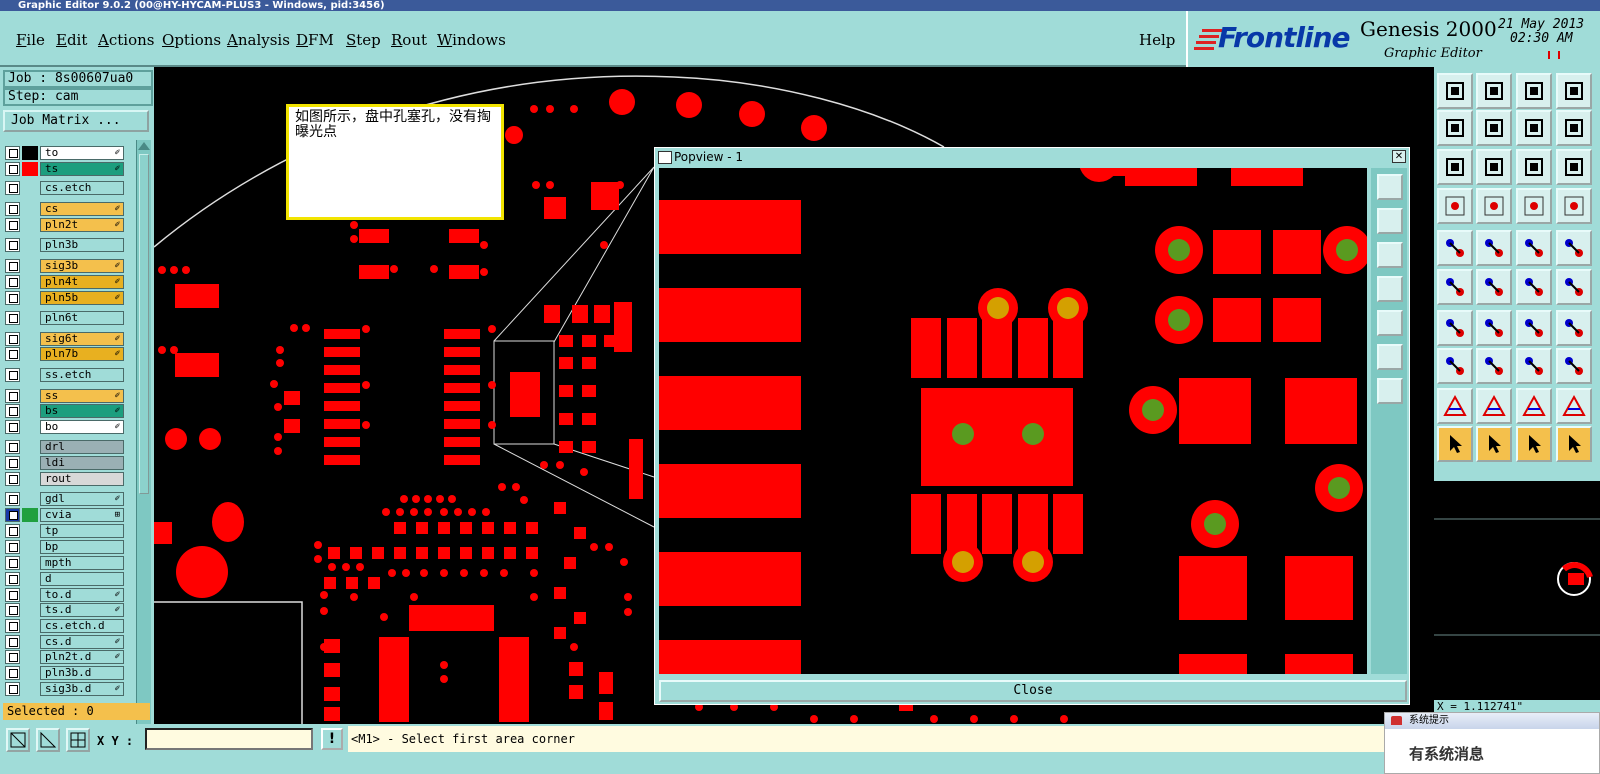 This screenshot has width=1600, height=774. Describe the element at coordinates (1494, 128) in the screenshot. I see `pan-right-button` at that location.